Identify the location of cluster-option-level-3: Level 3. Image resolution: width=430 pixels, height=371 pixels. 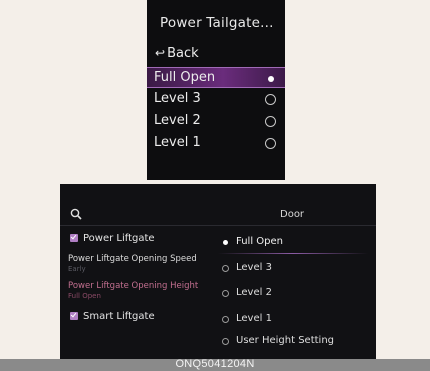
(216, 99).